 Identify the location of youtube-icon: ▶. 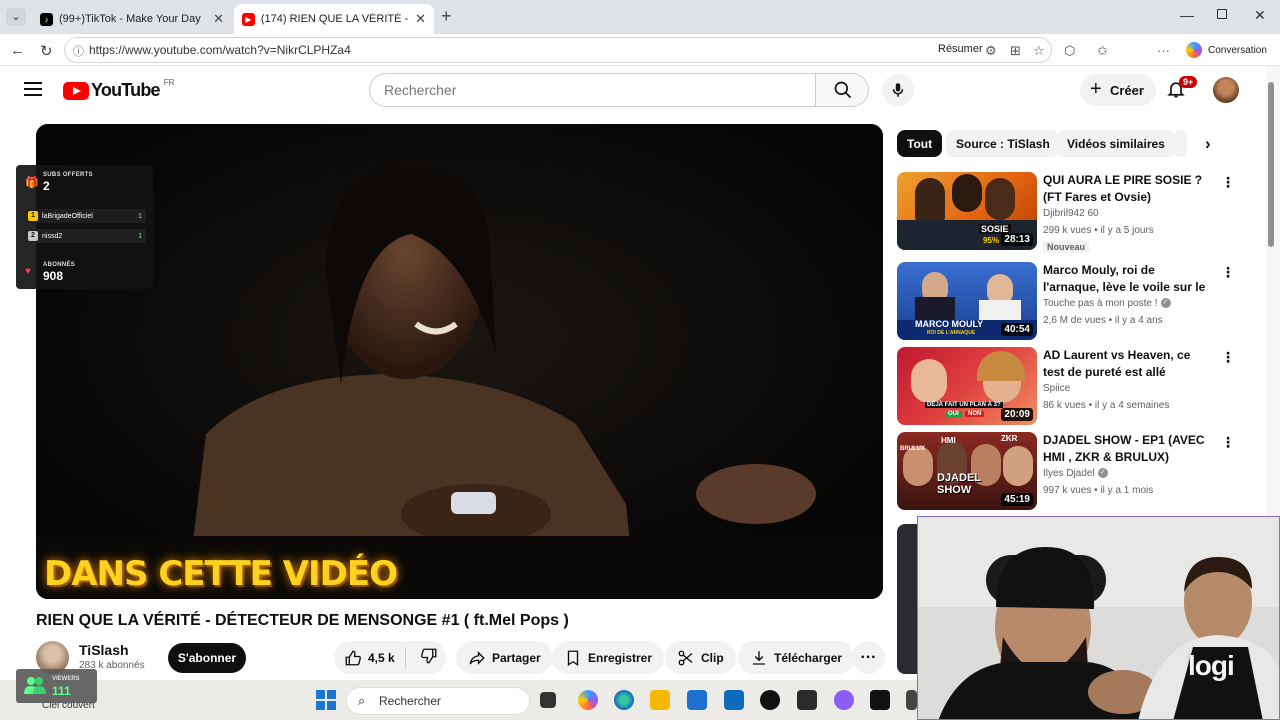
(248, 19).